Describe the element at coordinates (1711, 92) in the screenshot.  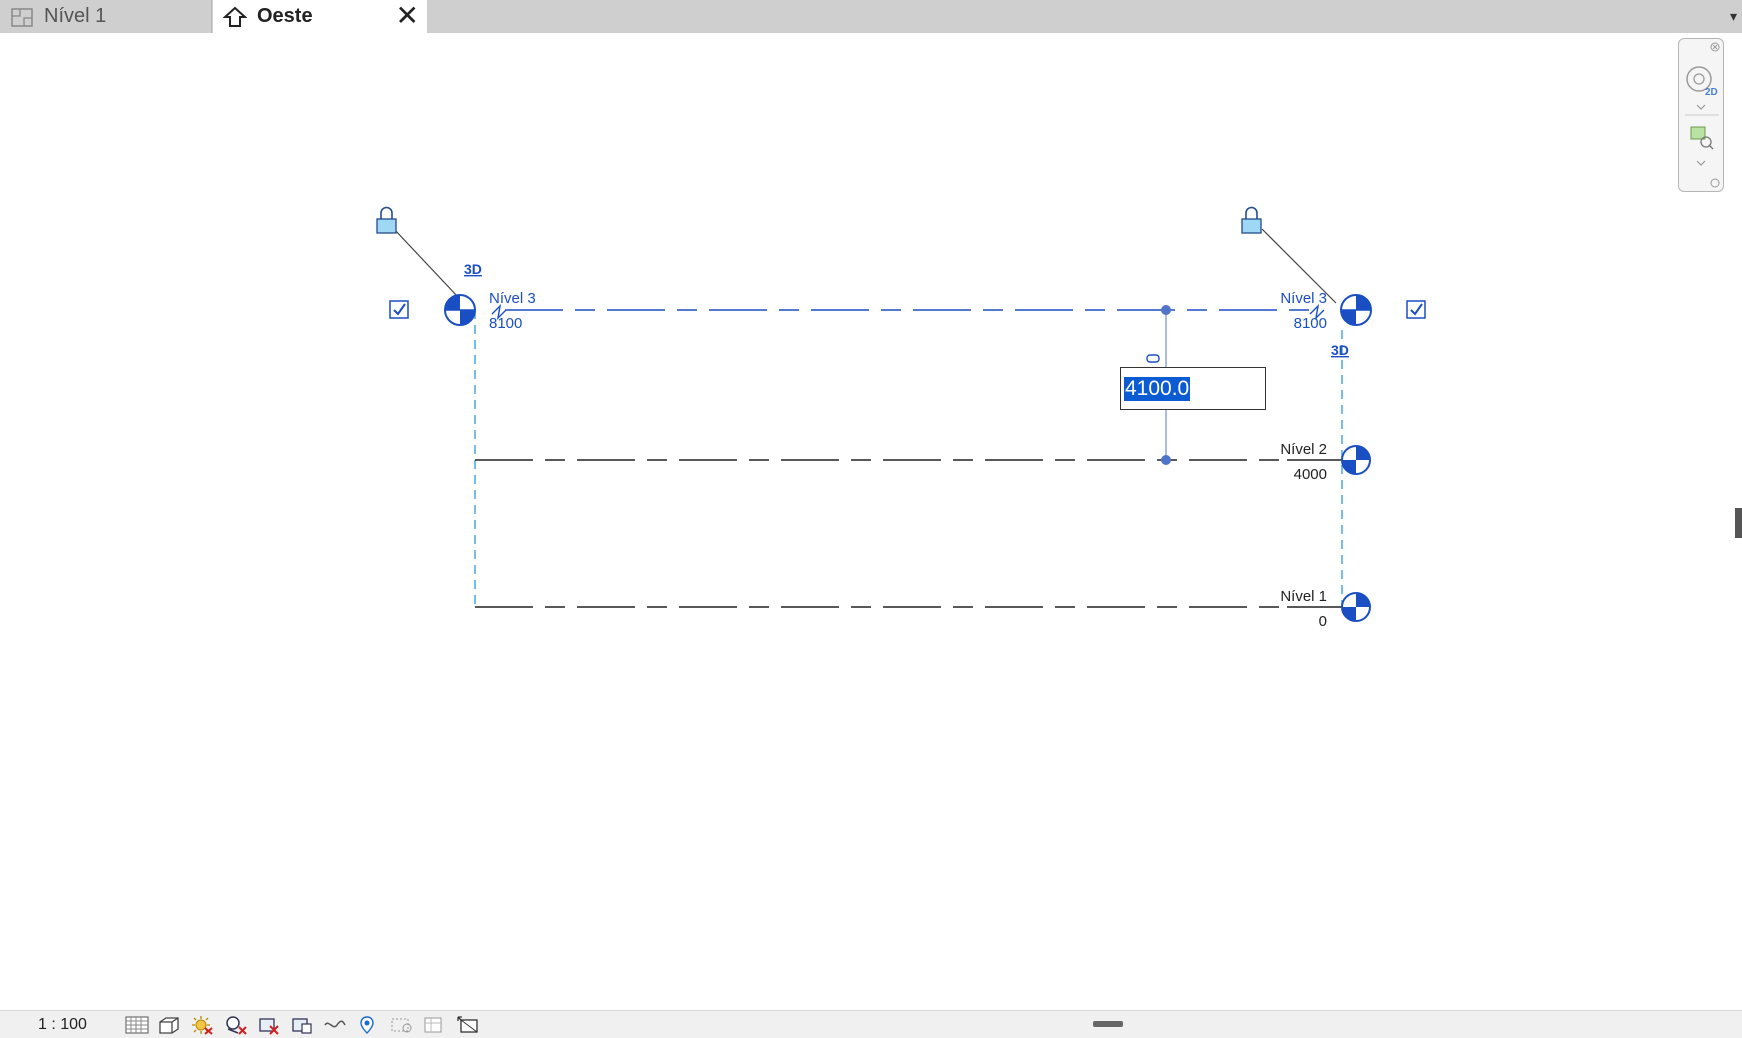
I see `svg-text: 2D` at that location.